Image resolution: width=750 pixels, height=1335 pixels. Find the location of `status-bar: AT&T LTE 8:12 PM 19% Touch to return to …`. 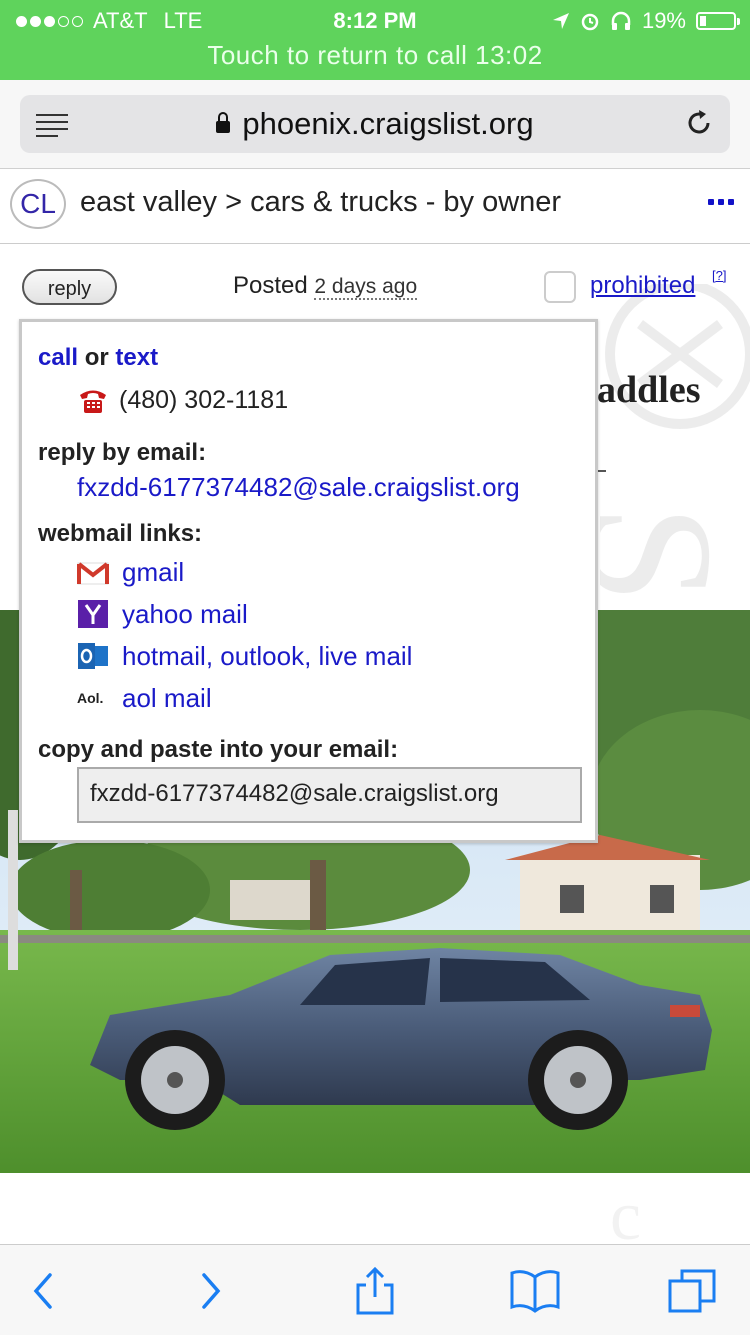

status-bar: AT&T LTE 8:12 PM 19% Touch to return to … is located at coordinates (375, 40).